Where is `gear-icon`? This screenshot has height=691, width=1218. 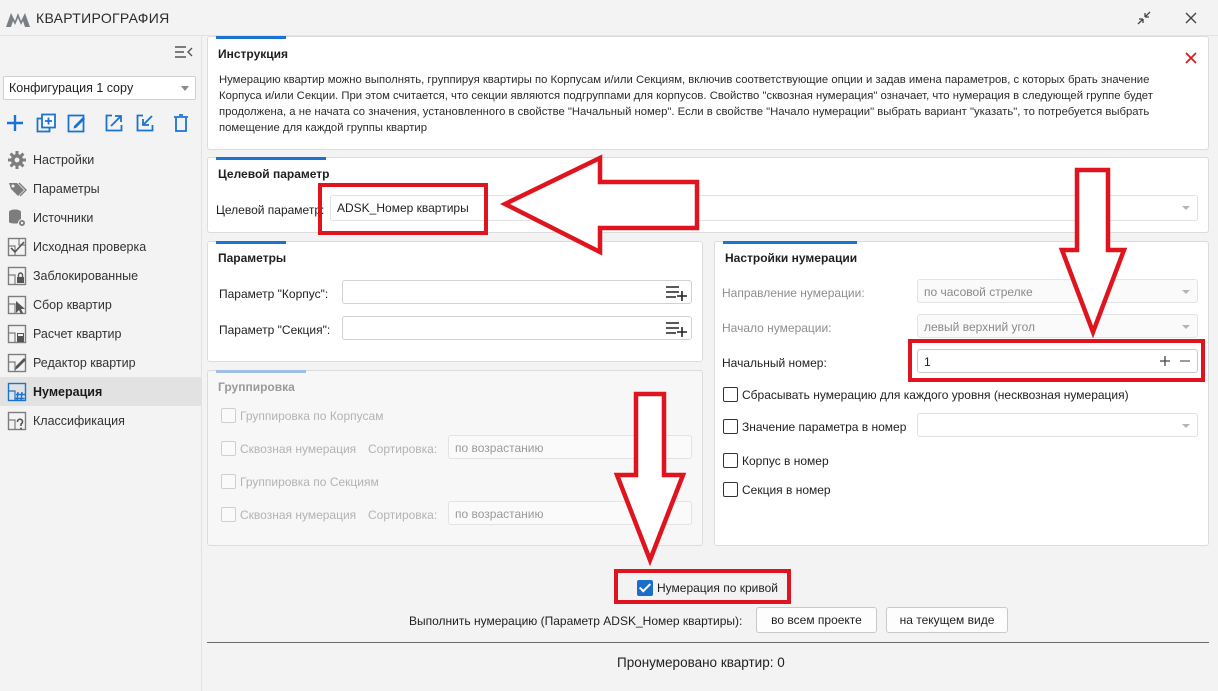 gear-icon is located at coordinates (17, 160).